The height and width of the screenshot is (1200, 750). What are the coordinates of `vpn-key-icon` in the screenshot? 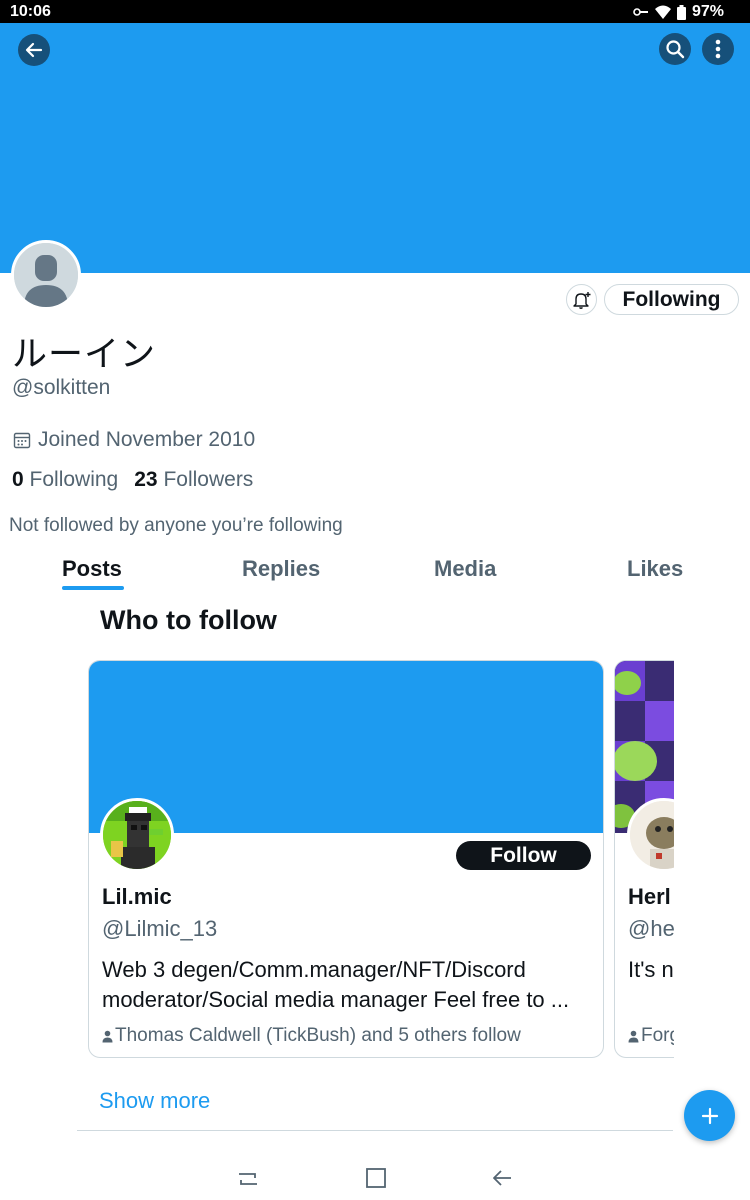 It's located at (640, 12).